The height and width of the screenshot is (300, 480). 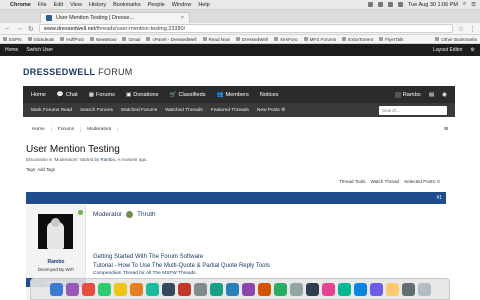 I want to click on close-tab-icon: ×, so click(x=182, y=18).